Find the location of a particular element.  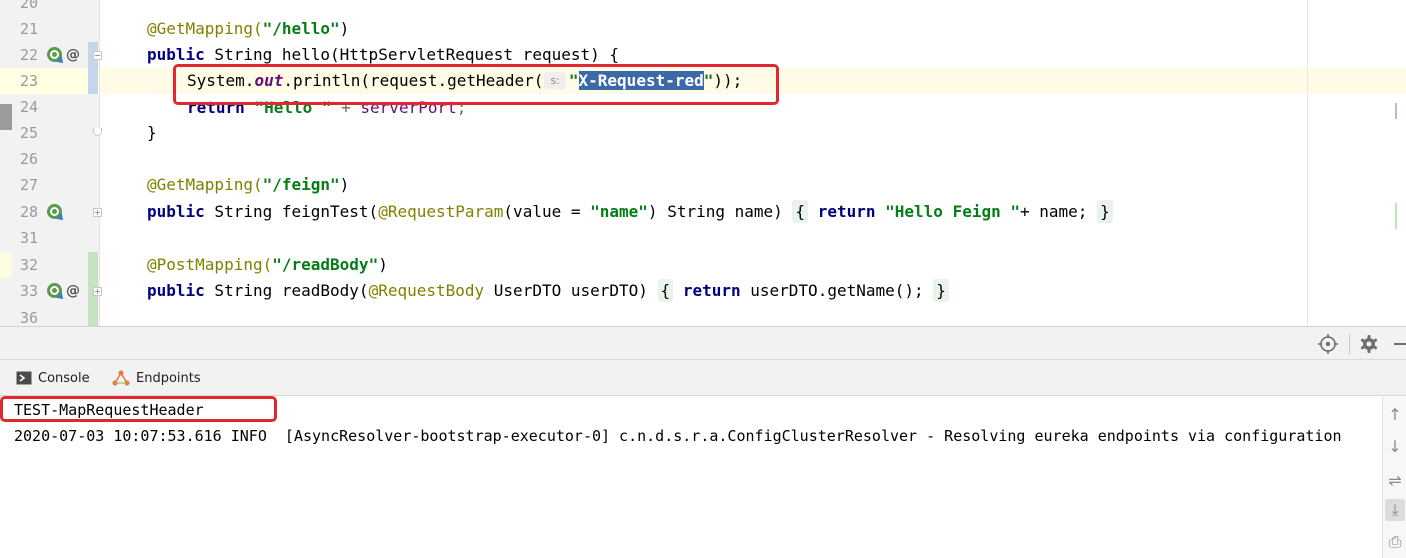

line-number: 31 is located at coordinates (28, 238).